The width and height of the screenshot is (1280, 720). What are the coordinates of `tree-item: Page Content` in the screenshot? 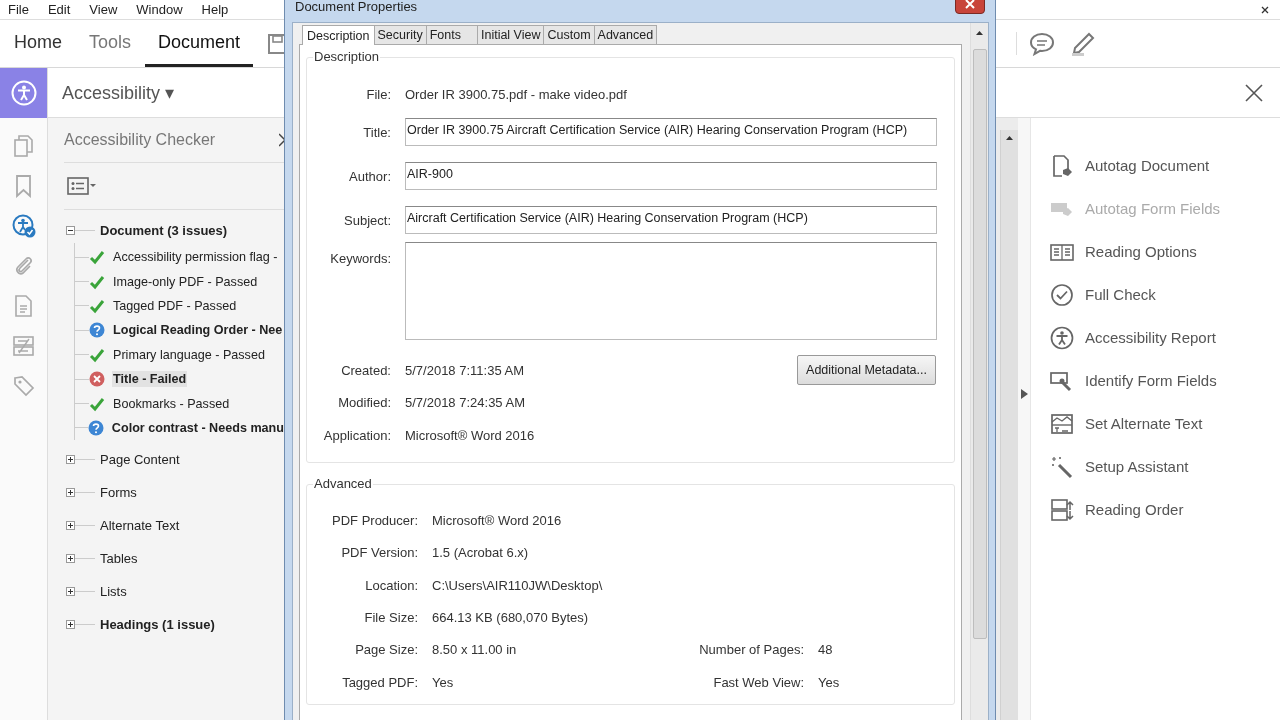 It's located at (140, 460).